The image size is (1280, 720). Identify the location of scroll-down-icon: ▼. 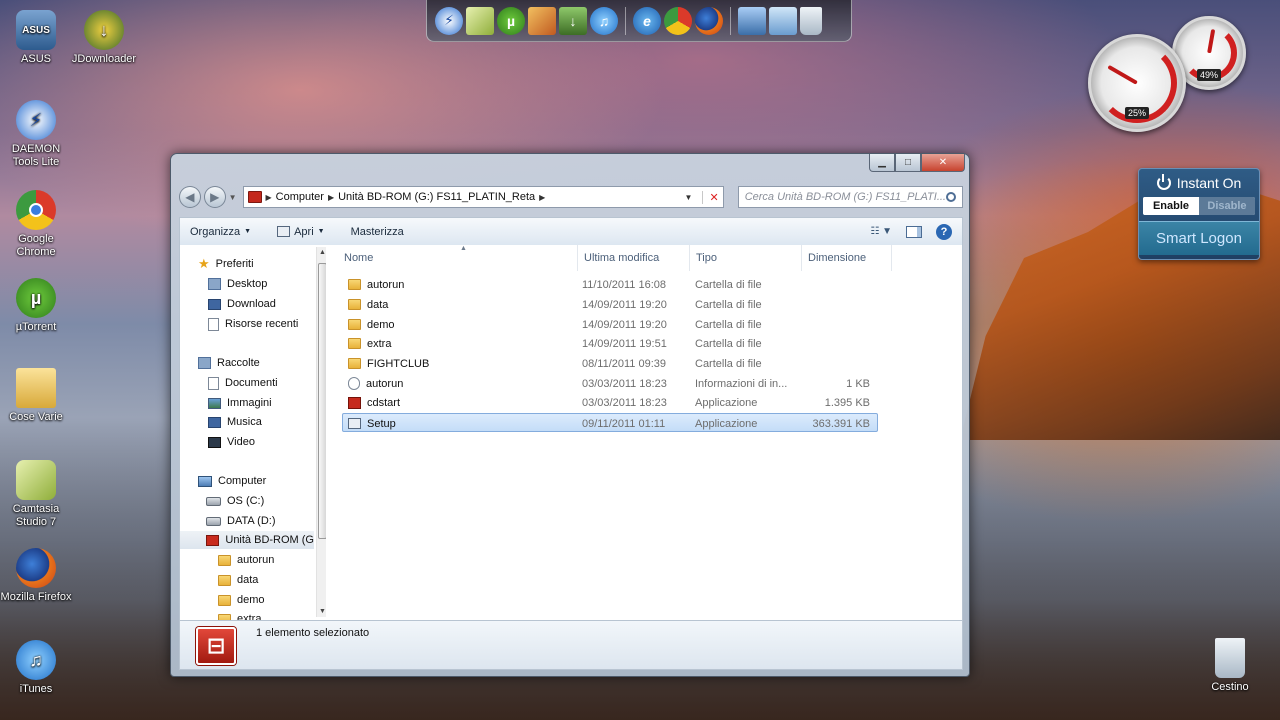
(322, 611).